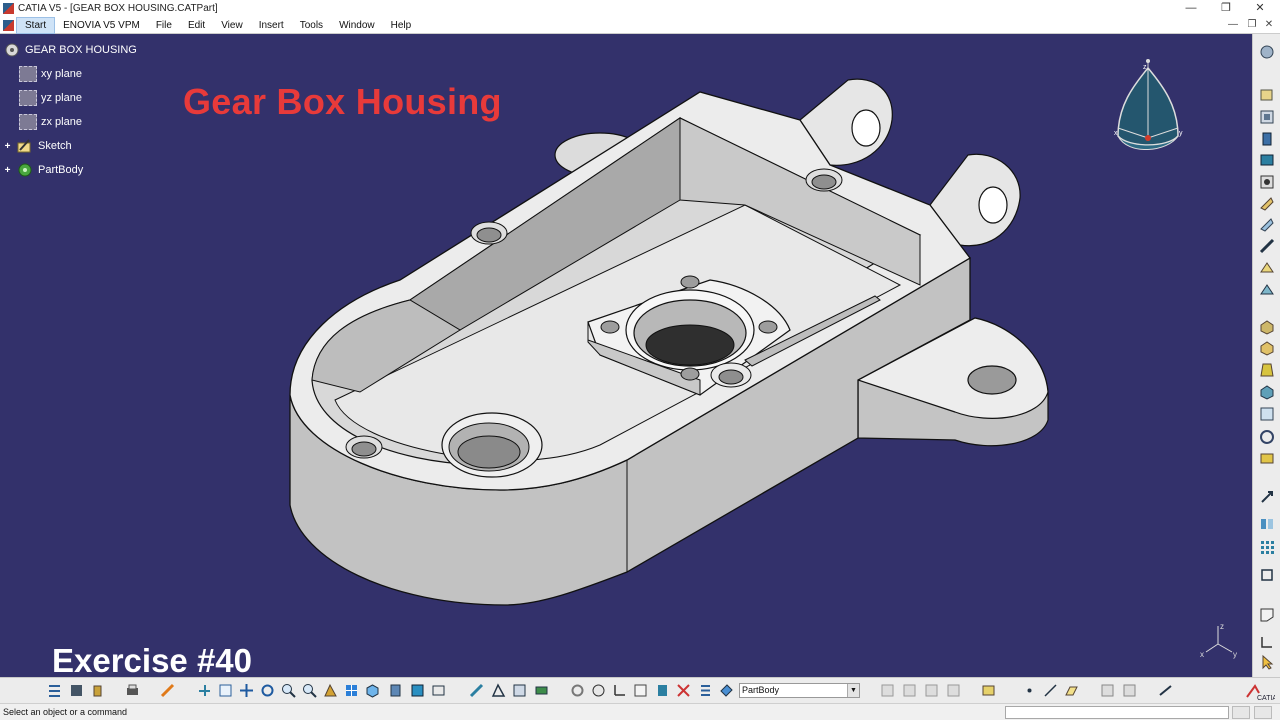  I want to click on tree-item-sketch: + Sketch, so click(70, 146).